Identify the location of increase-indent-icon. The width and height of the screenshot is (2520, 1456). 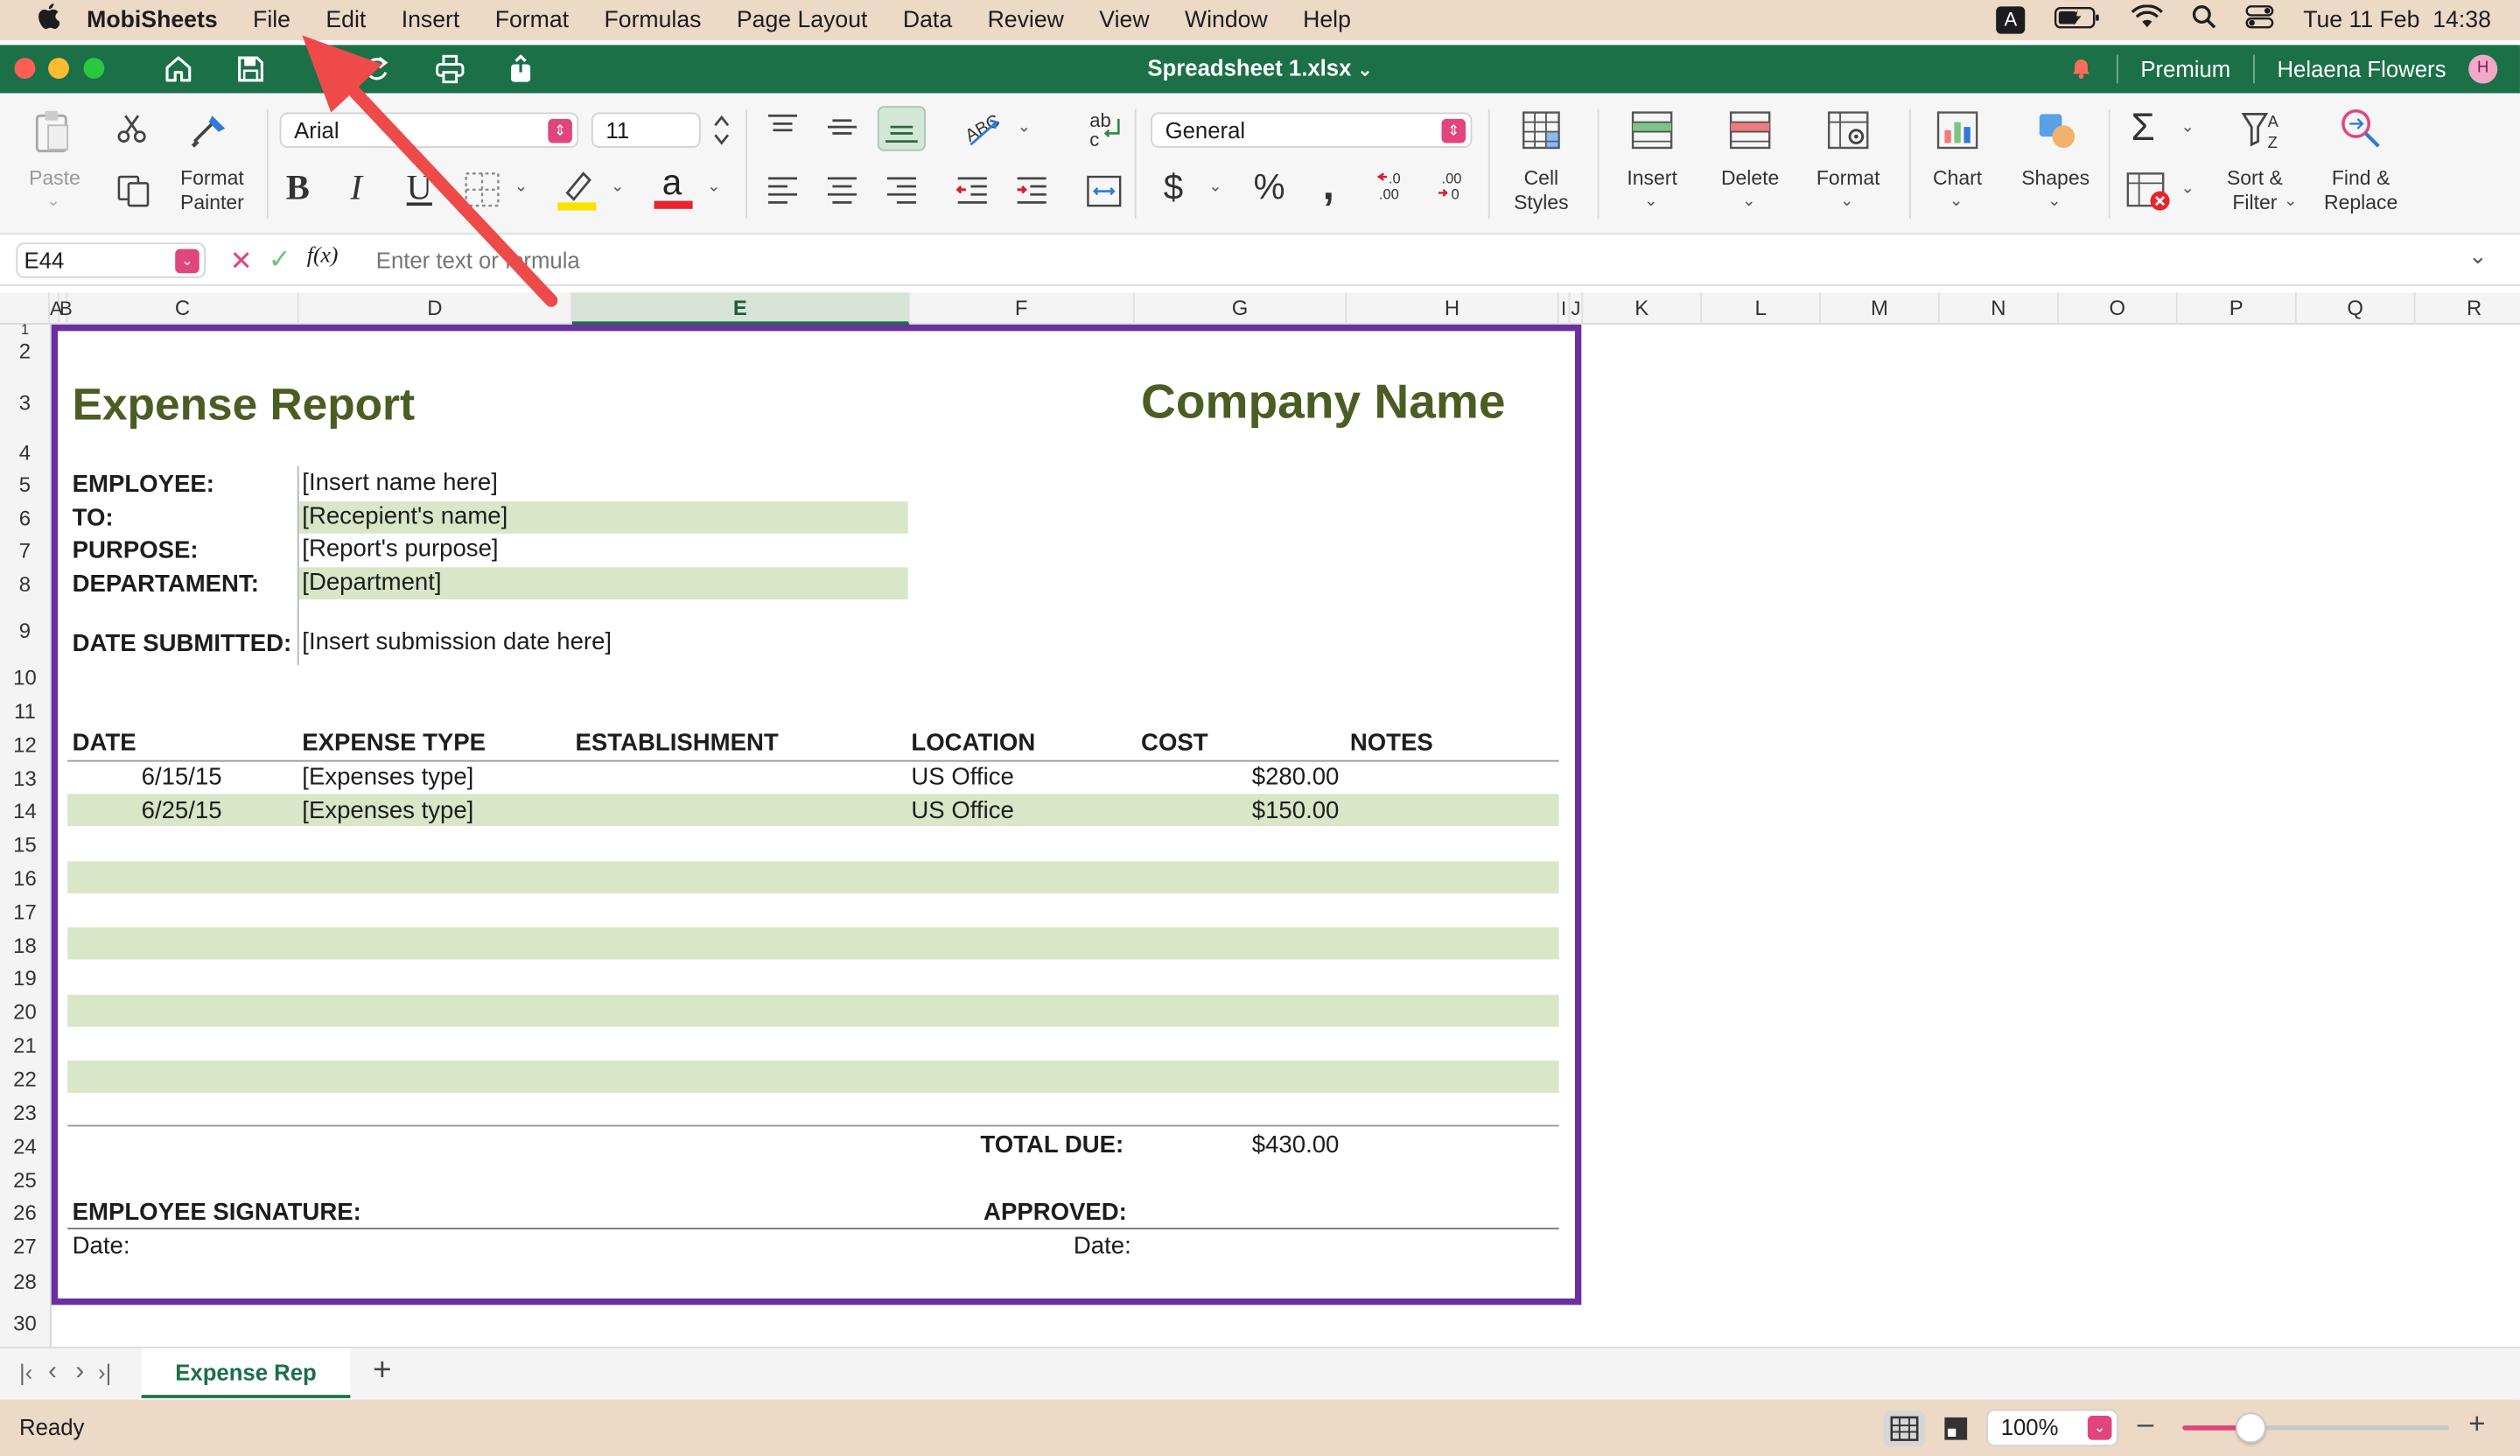
(1031, 193).